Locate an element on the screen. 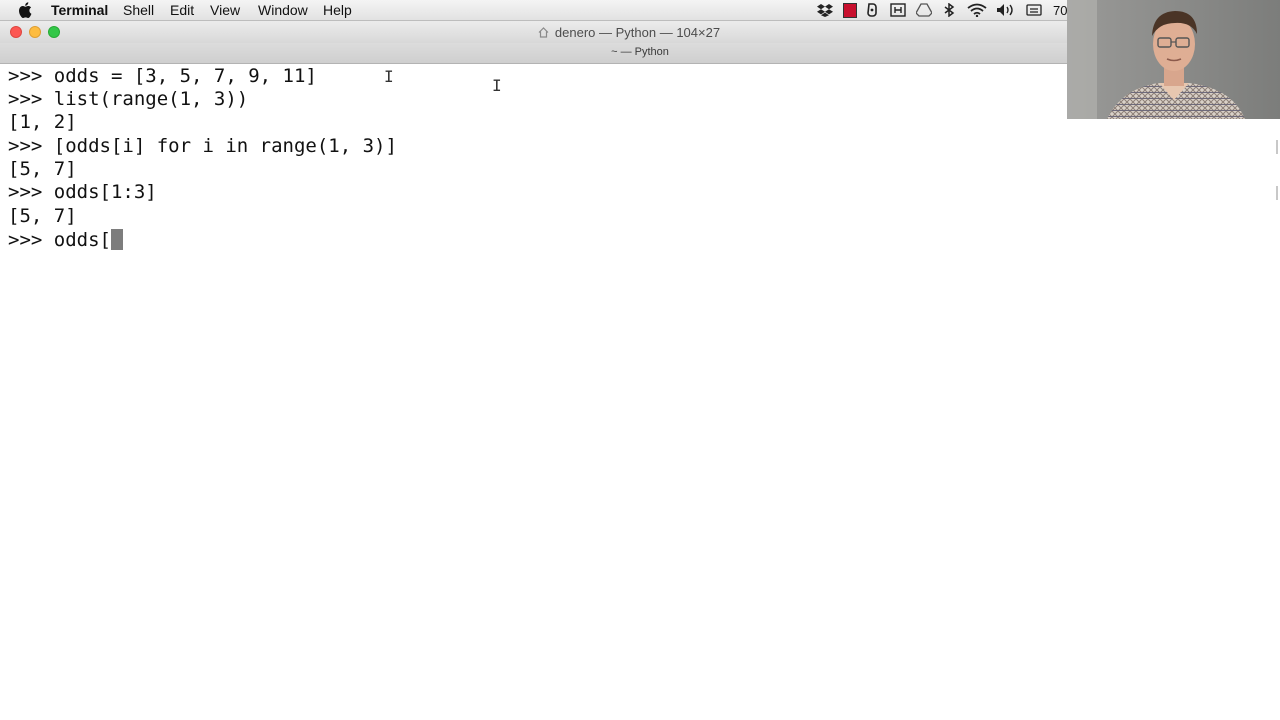 Image resolution: width=1280 pixels, height=720 pixels. menu-view: View is located at coordinates (225, 10).